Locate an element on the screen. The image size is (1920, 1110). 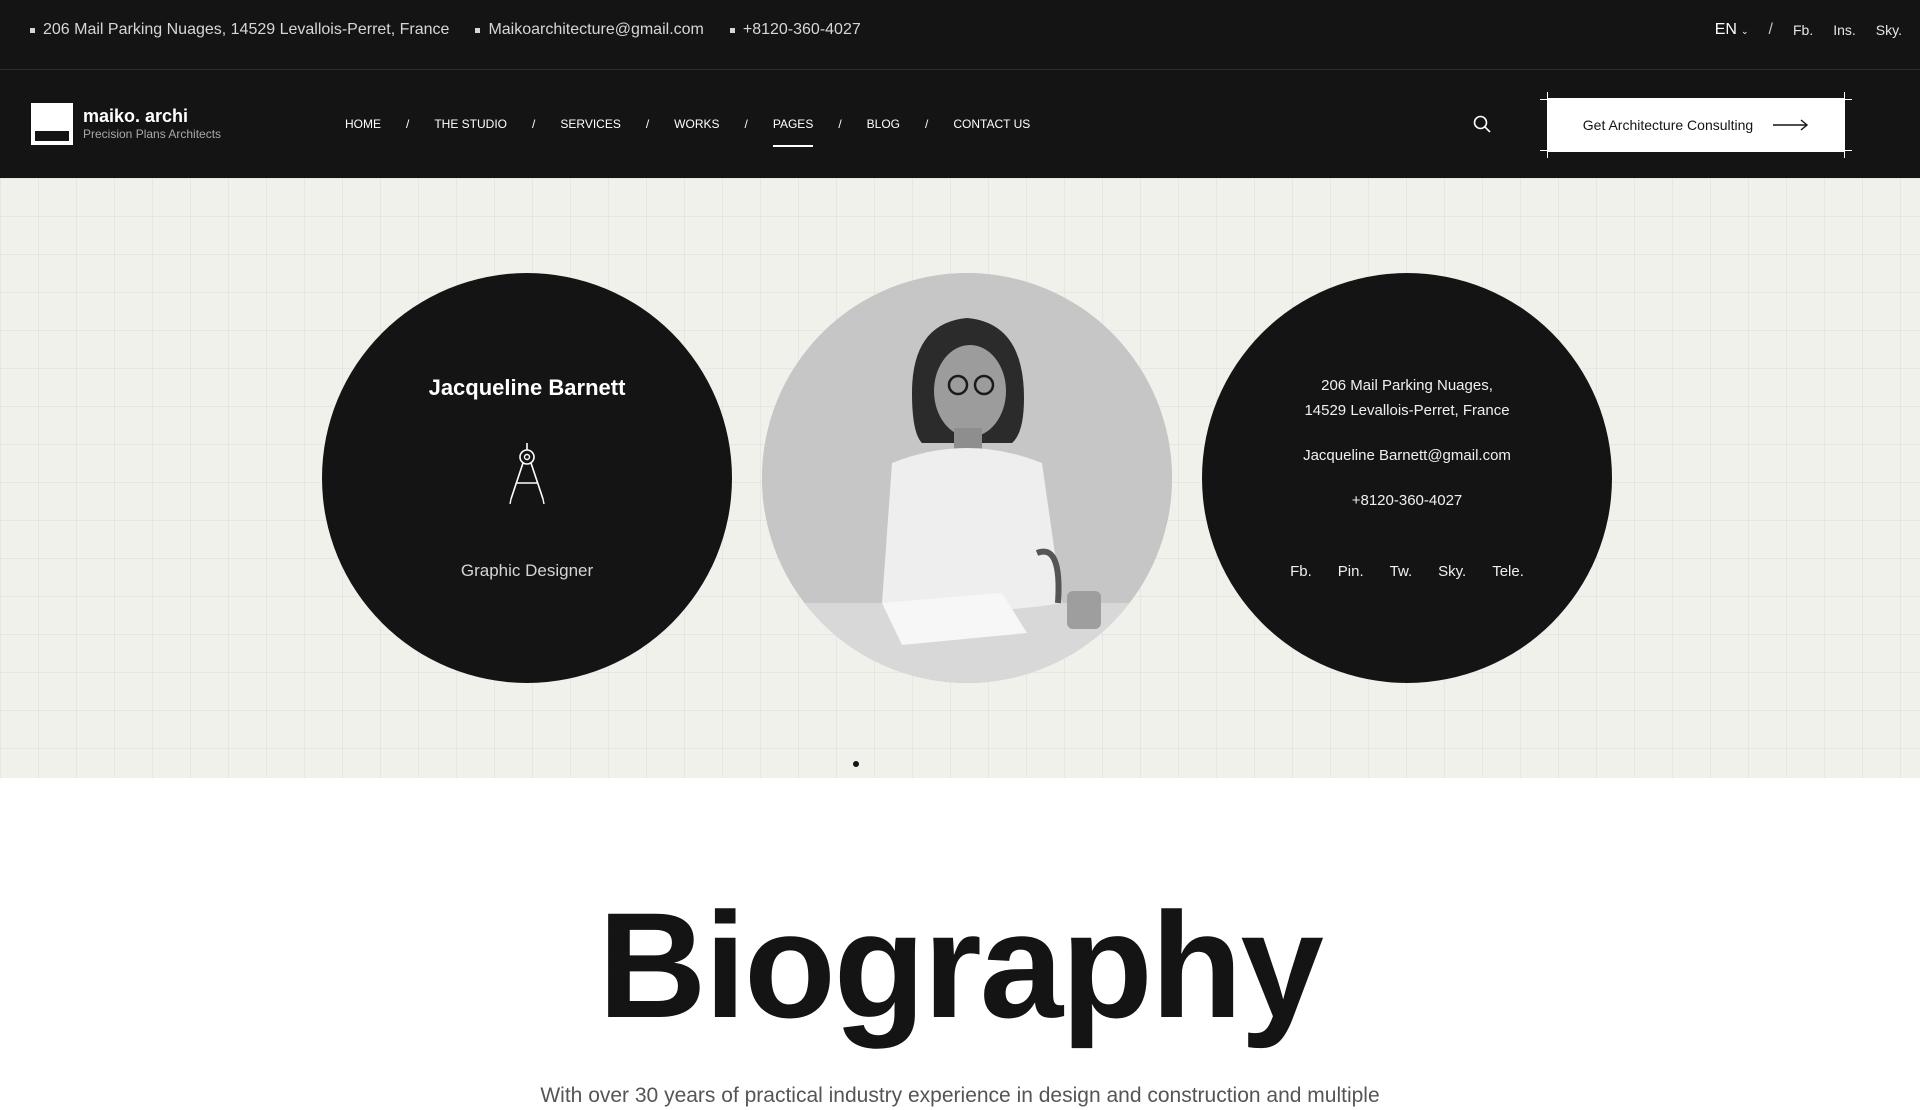
get-consulting-label: Get Architecture Consulting is located at coordinates (1668, 125).